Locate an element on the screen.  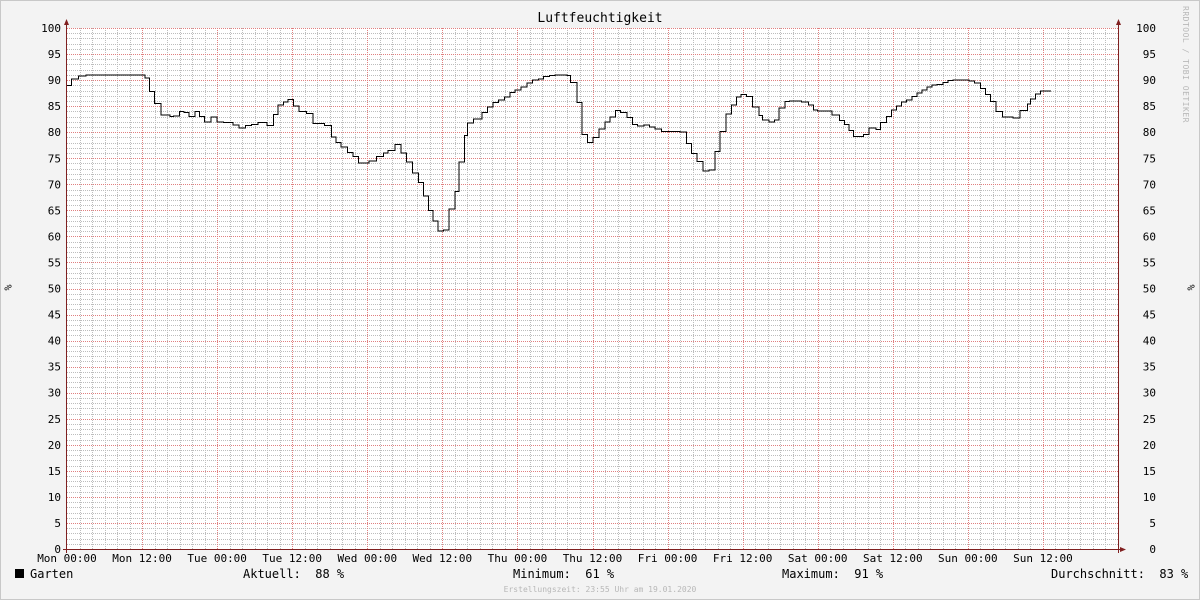
y-tick-label-left: 60 is located at coordinates (54, 236).